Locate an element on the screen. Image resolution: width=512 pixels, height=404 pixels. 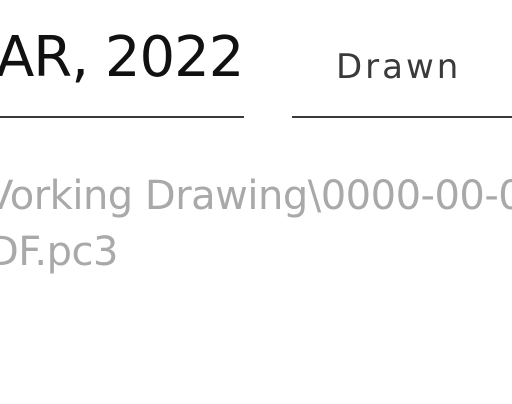
drawn-label: Drawn is located at coordinates (399, 67).